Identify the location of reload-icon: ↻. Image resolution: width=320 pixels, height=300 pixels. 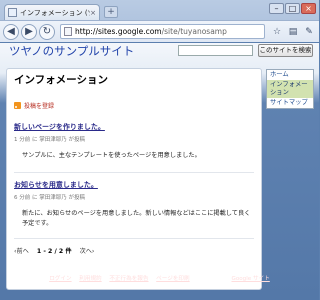
(47, 31).